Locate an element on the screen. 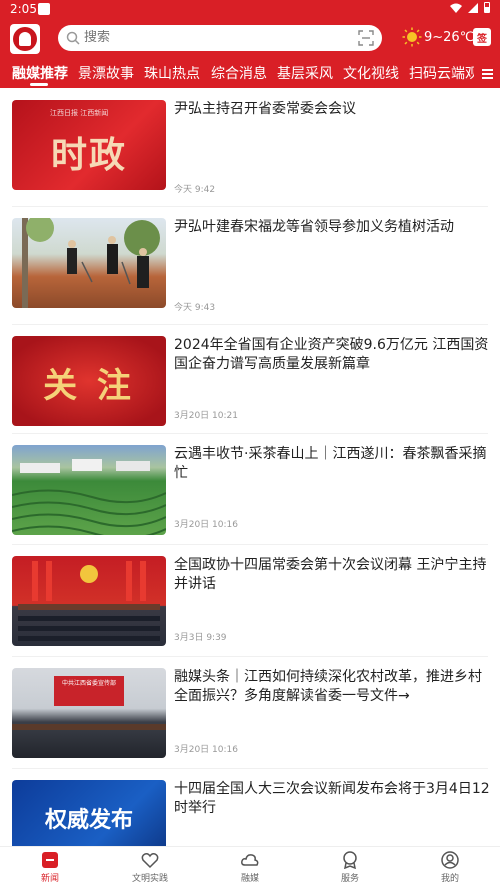  list-item: 权威发布 十四届全国人大三次会议新闻发布会将于3月4日12时举行 is located at coordinates (250, 807).